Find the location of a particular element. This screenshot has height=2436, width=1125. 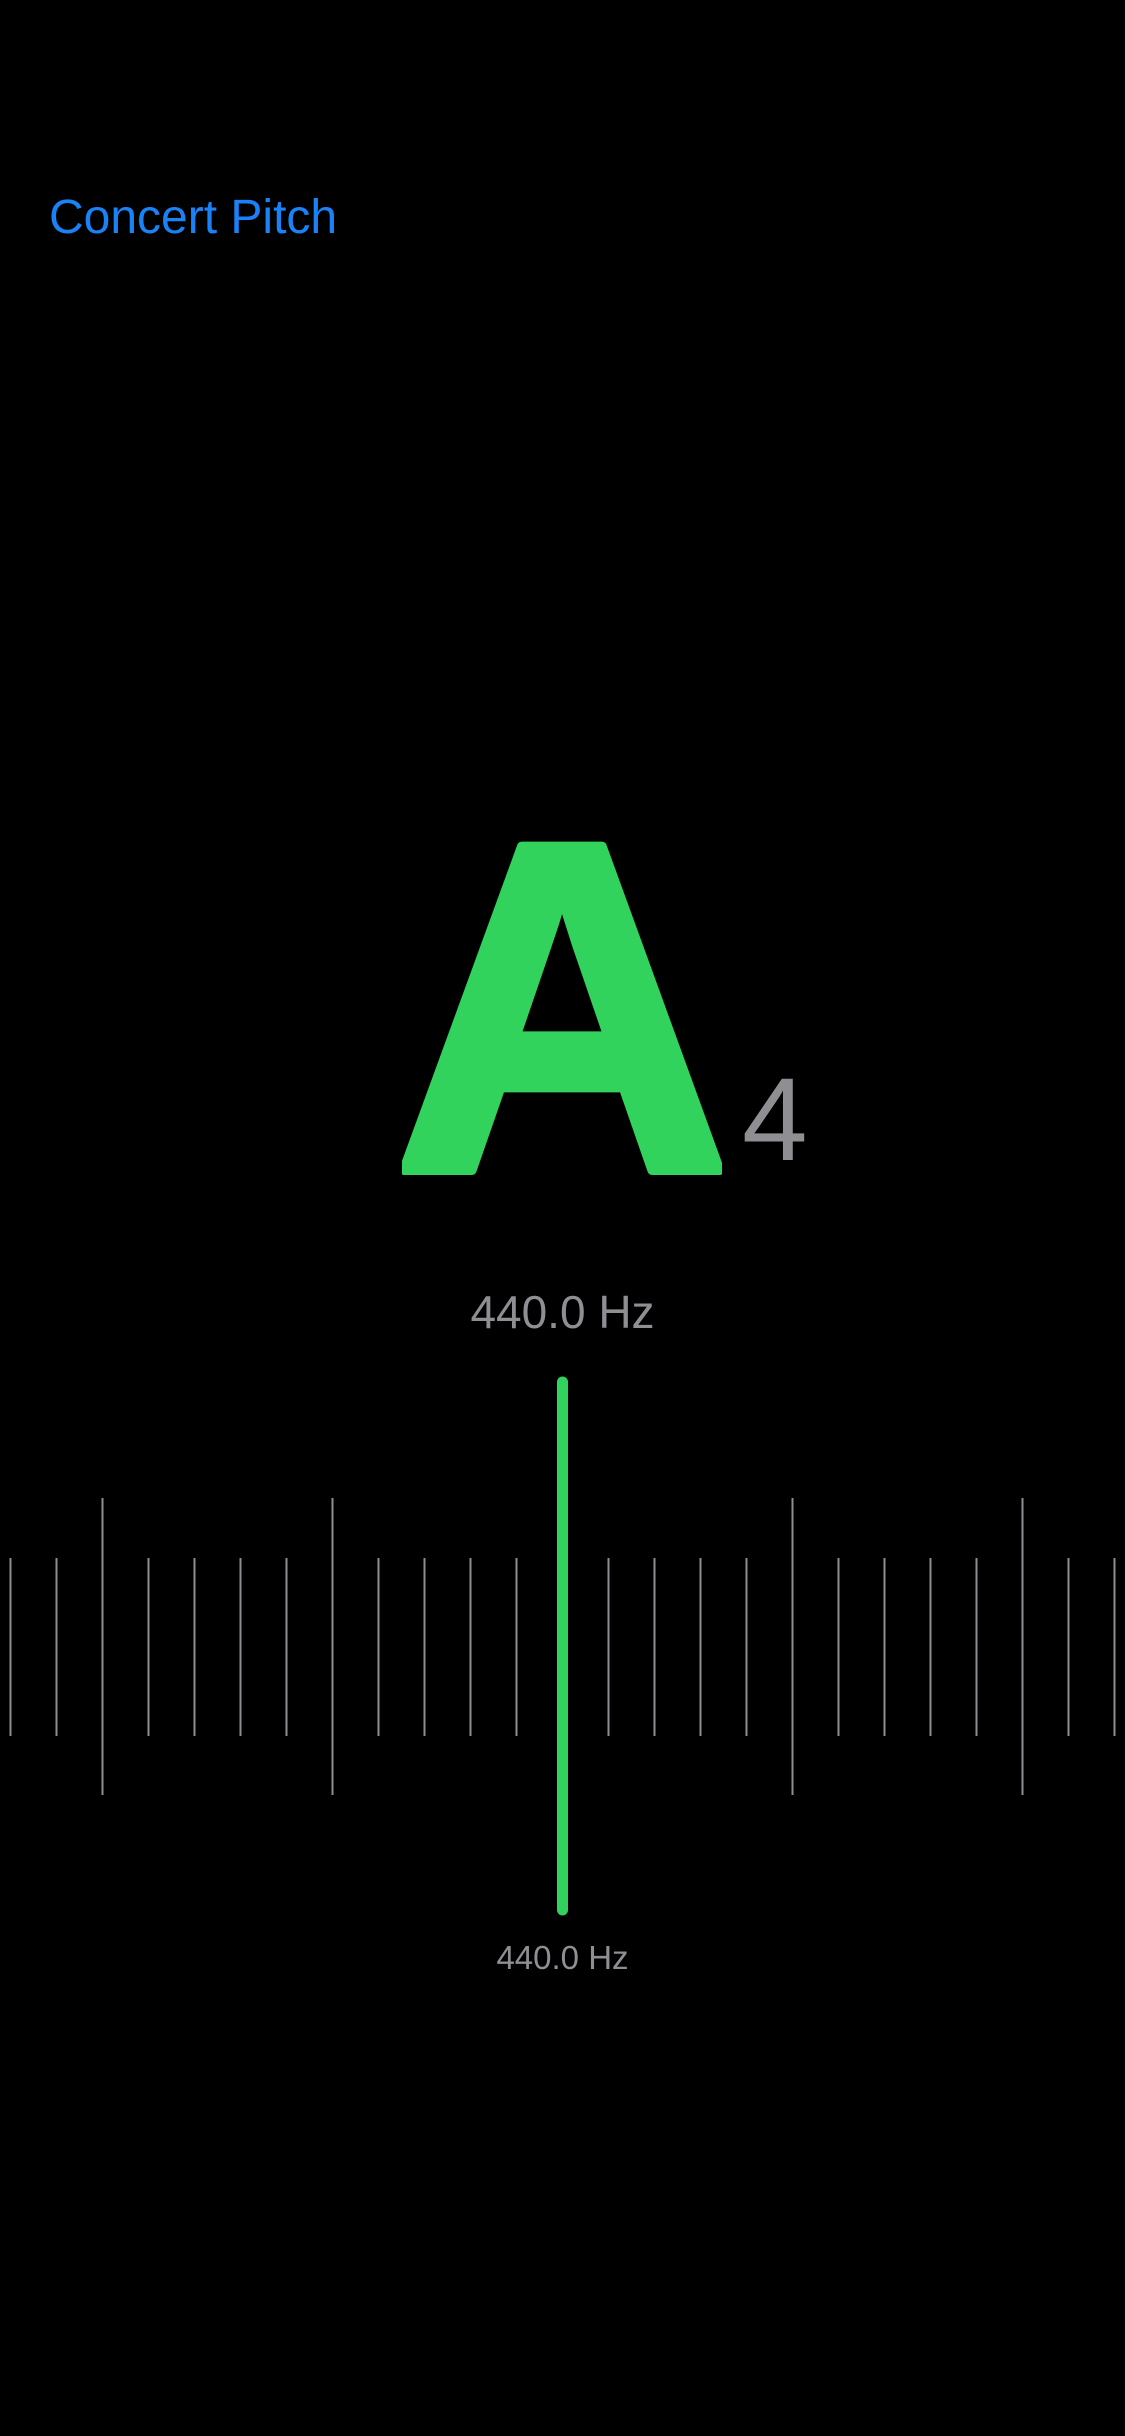

note-letter: A is located at coordinates (562, 990).